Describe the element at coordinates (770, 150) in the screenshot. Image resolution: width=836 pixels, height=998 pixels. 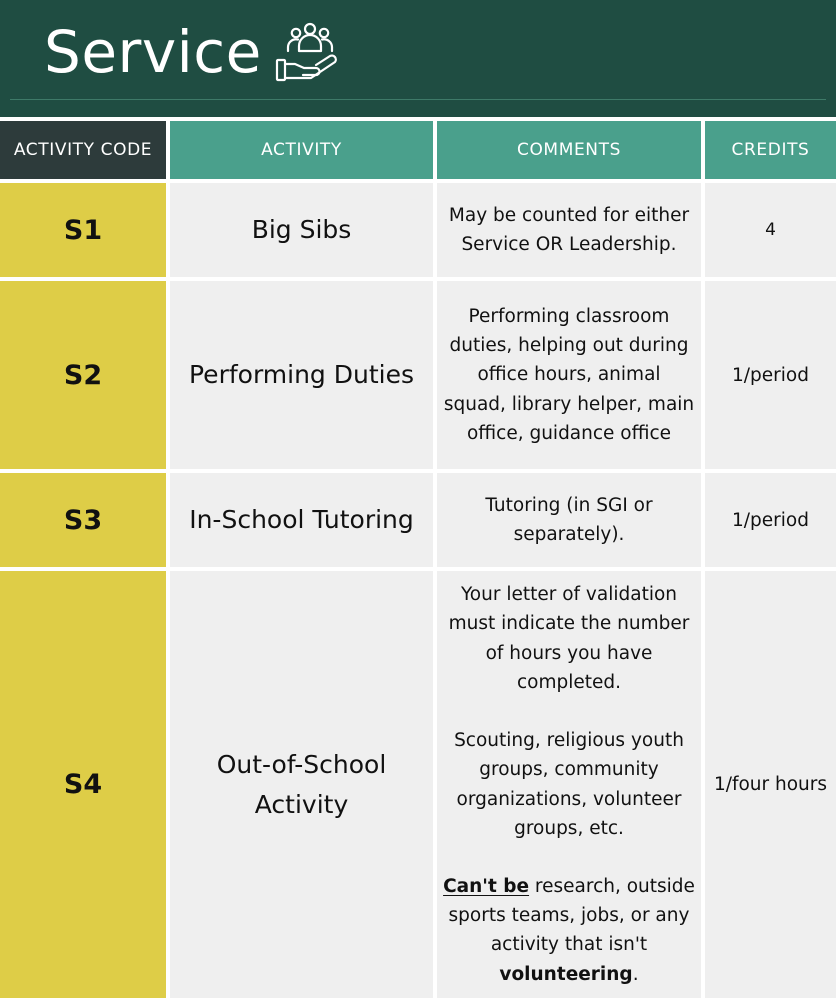
I see `column-header-credits: CREDITS` at that location.